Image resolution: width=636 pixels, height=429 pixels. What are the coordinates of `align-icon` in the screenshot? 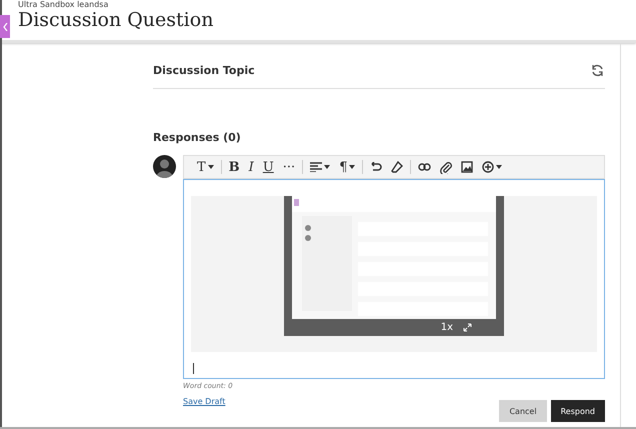 It's located at (316, 167).